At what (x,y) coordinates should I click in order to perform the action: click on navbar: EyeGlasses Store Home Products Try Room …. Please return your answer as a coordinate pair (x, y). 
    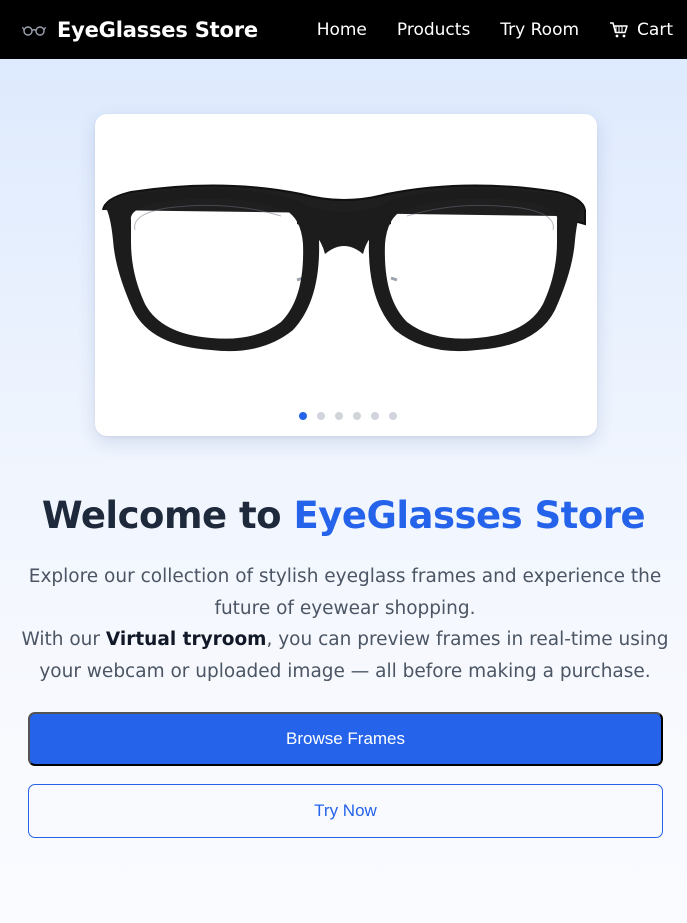
    Looking at the image, I should click on (343, 29).